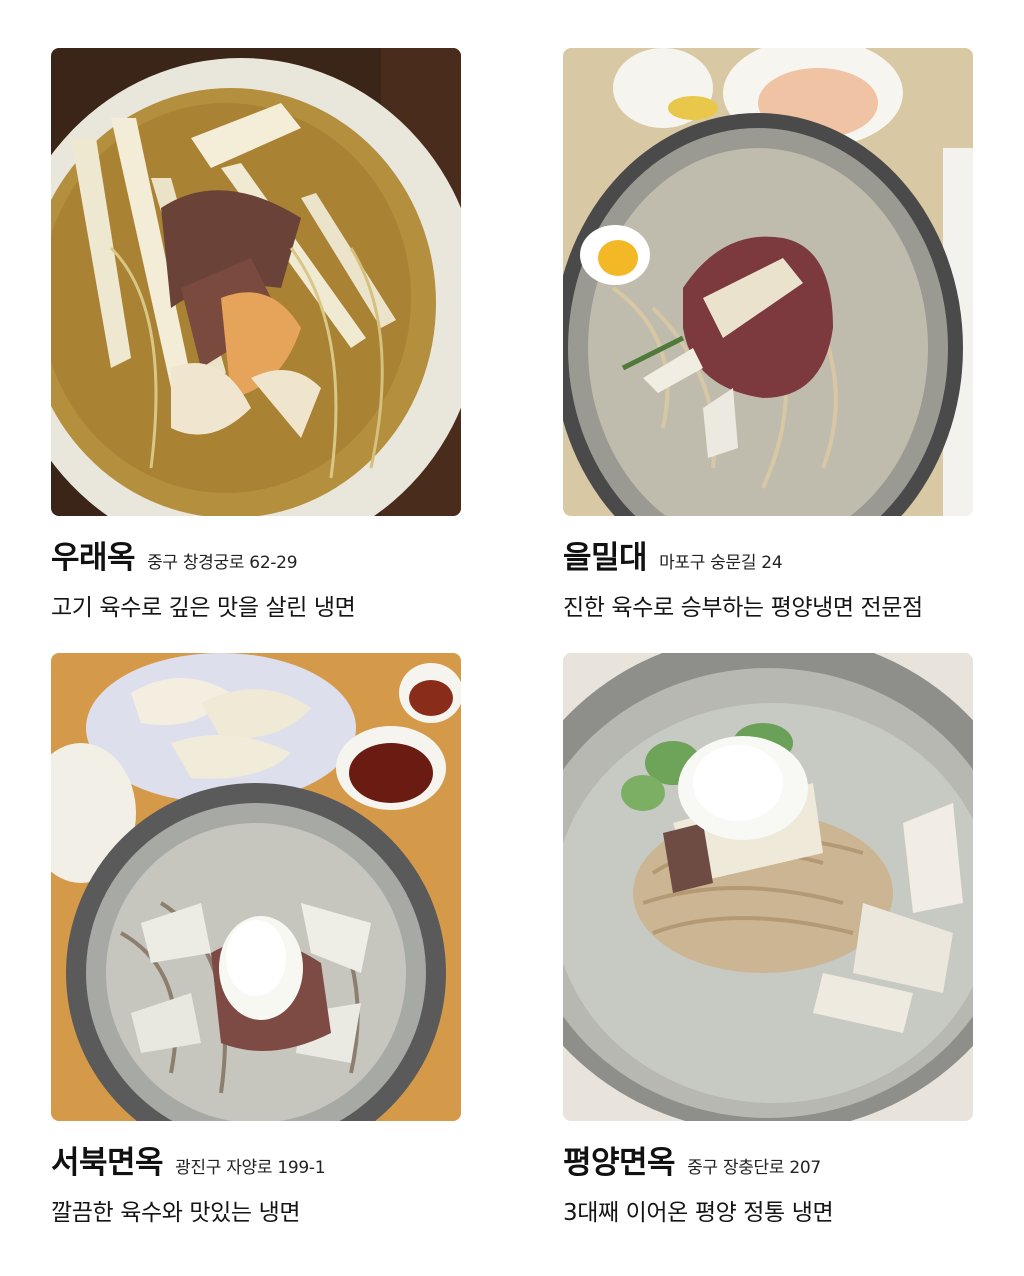 The height and width of the screenshot is (1276, 1024). Describe the element at coordinates (754, 1168) in the screenshot. I see `restaurant-address: 중구 장충단로 207` at that location.